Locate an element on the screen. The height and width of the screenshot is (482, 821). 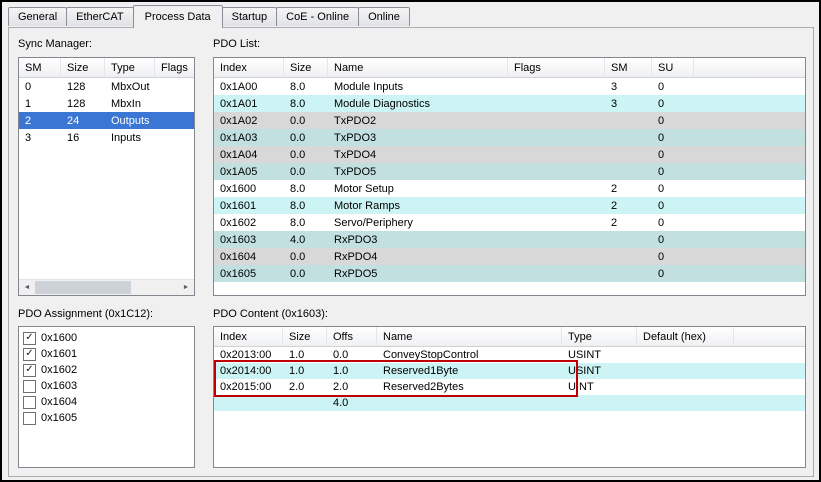
pdo-assignment-item-label: 0x1600 is located at coordinates (59, 338).